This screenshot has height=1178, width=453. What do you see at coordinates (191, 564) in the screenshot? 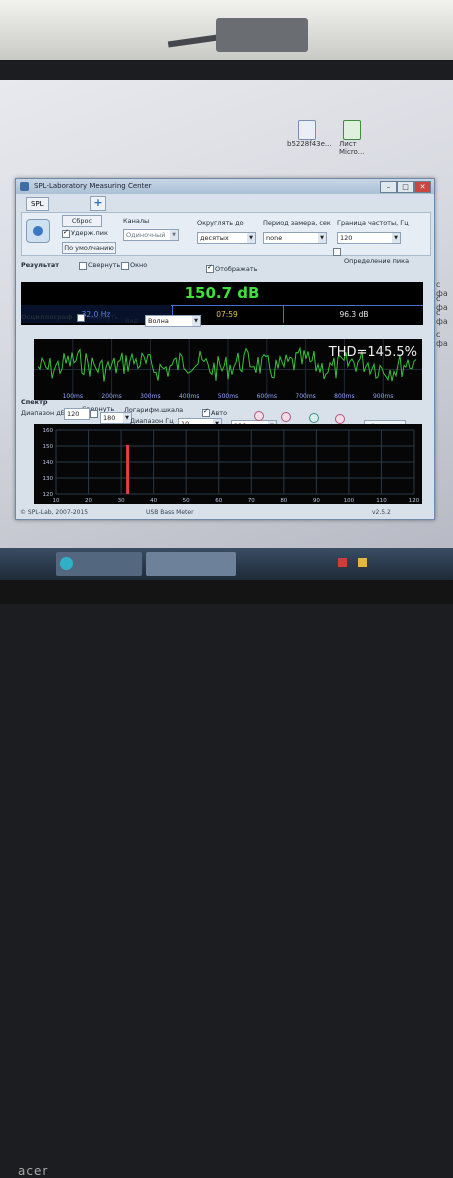
I see `taskbar-app-button` at bounding box center [191, 564].